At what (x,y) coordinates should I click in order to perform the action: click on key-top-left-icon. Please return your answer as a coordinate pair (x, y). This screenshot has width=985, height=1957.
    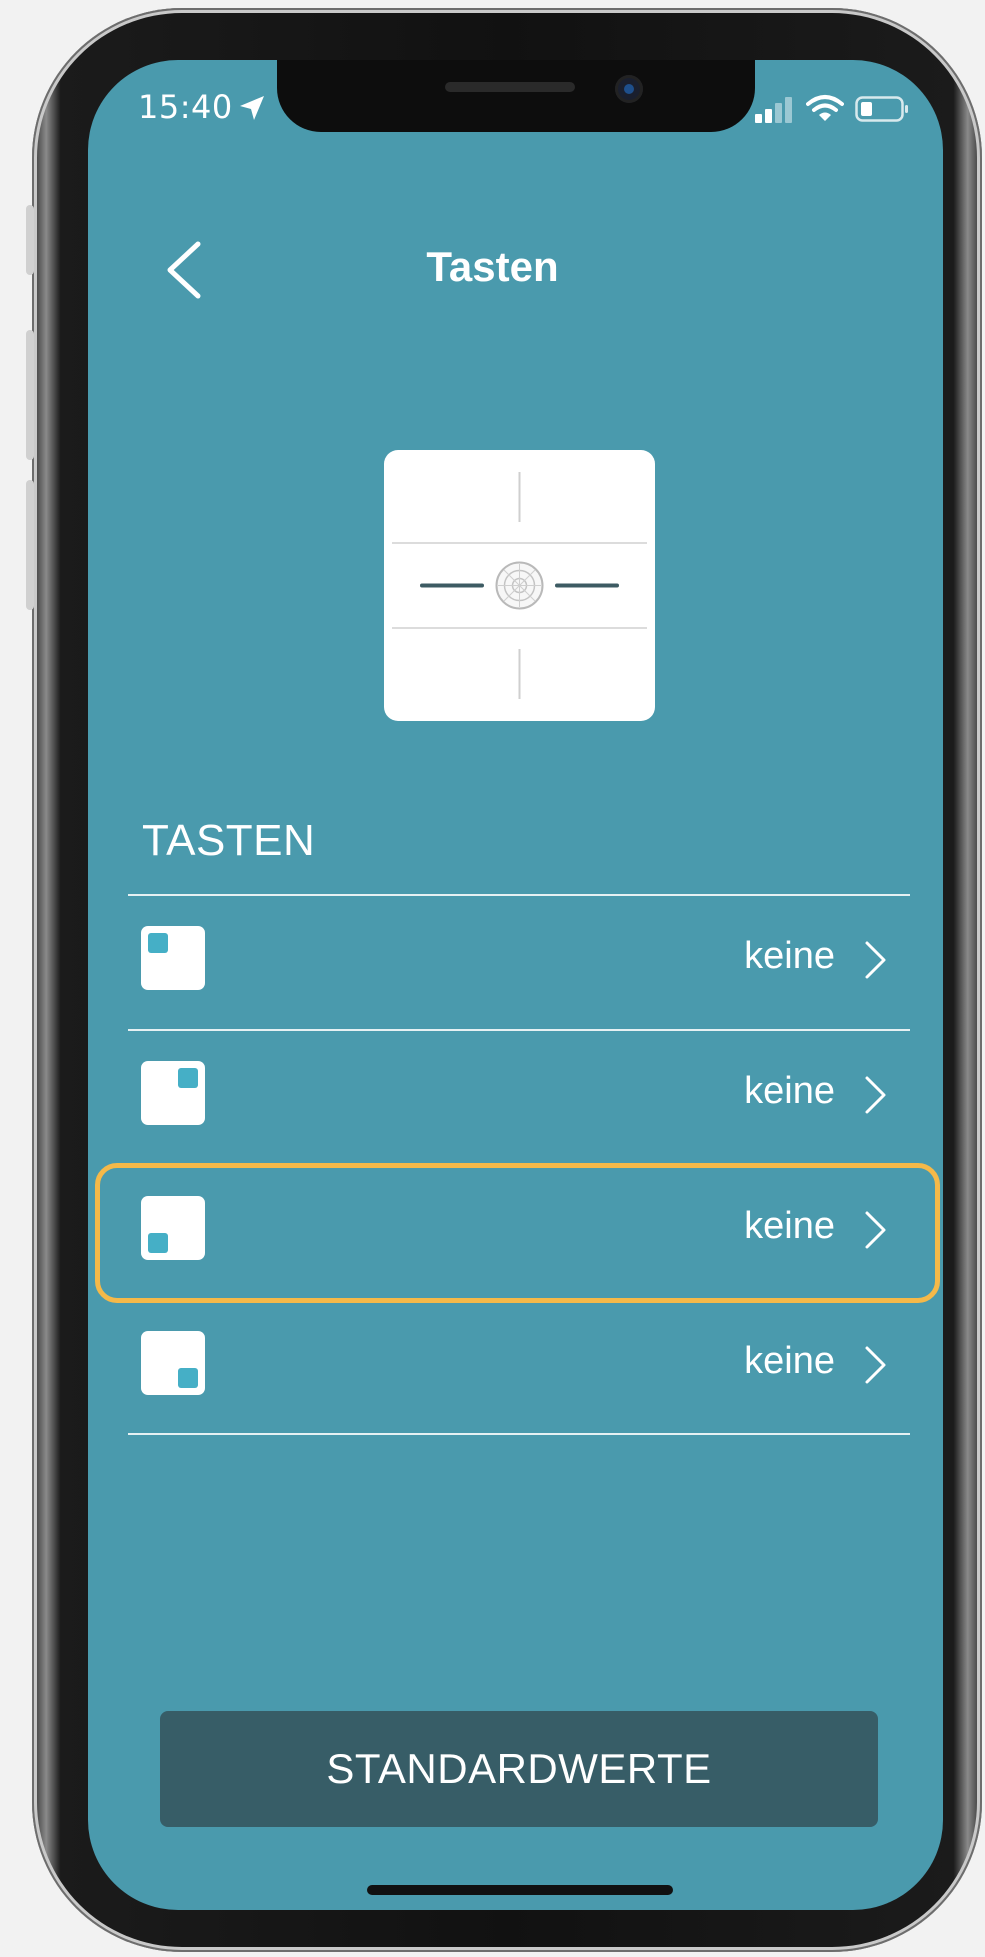
    Looking at the image, I should click on (173, 958).